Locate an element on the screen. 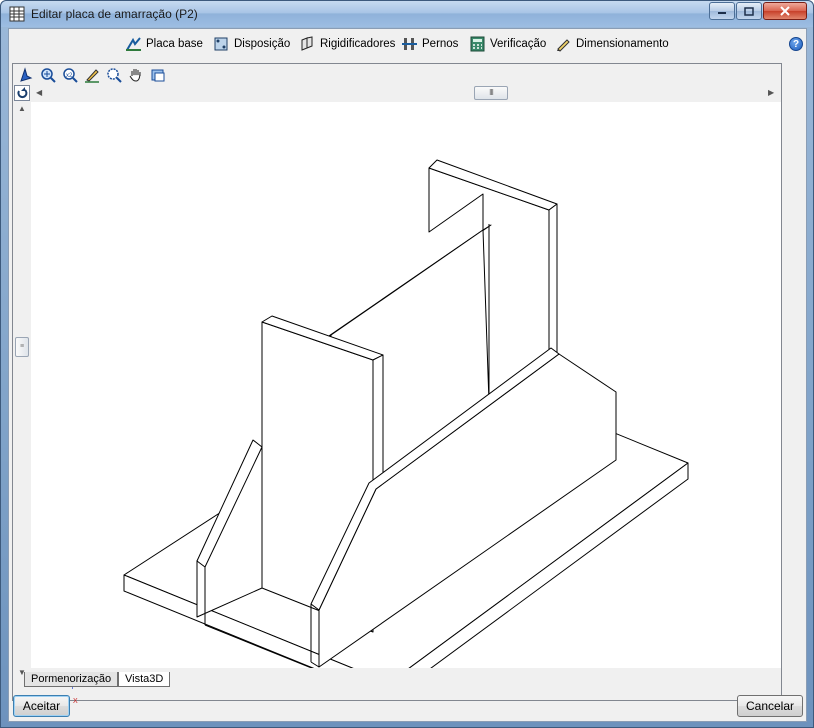 Image resolution: width=814 pixels, height=728 pixels. pan-icon is located at coordinates (135, 75).